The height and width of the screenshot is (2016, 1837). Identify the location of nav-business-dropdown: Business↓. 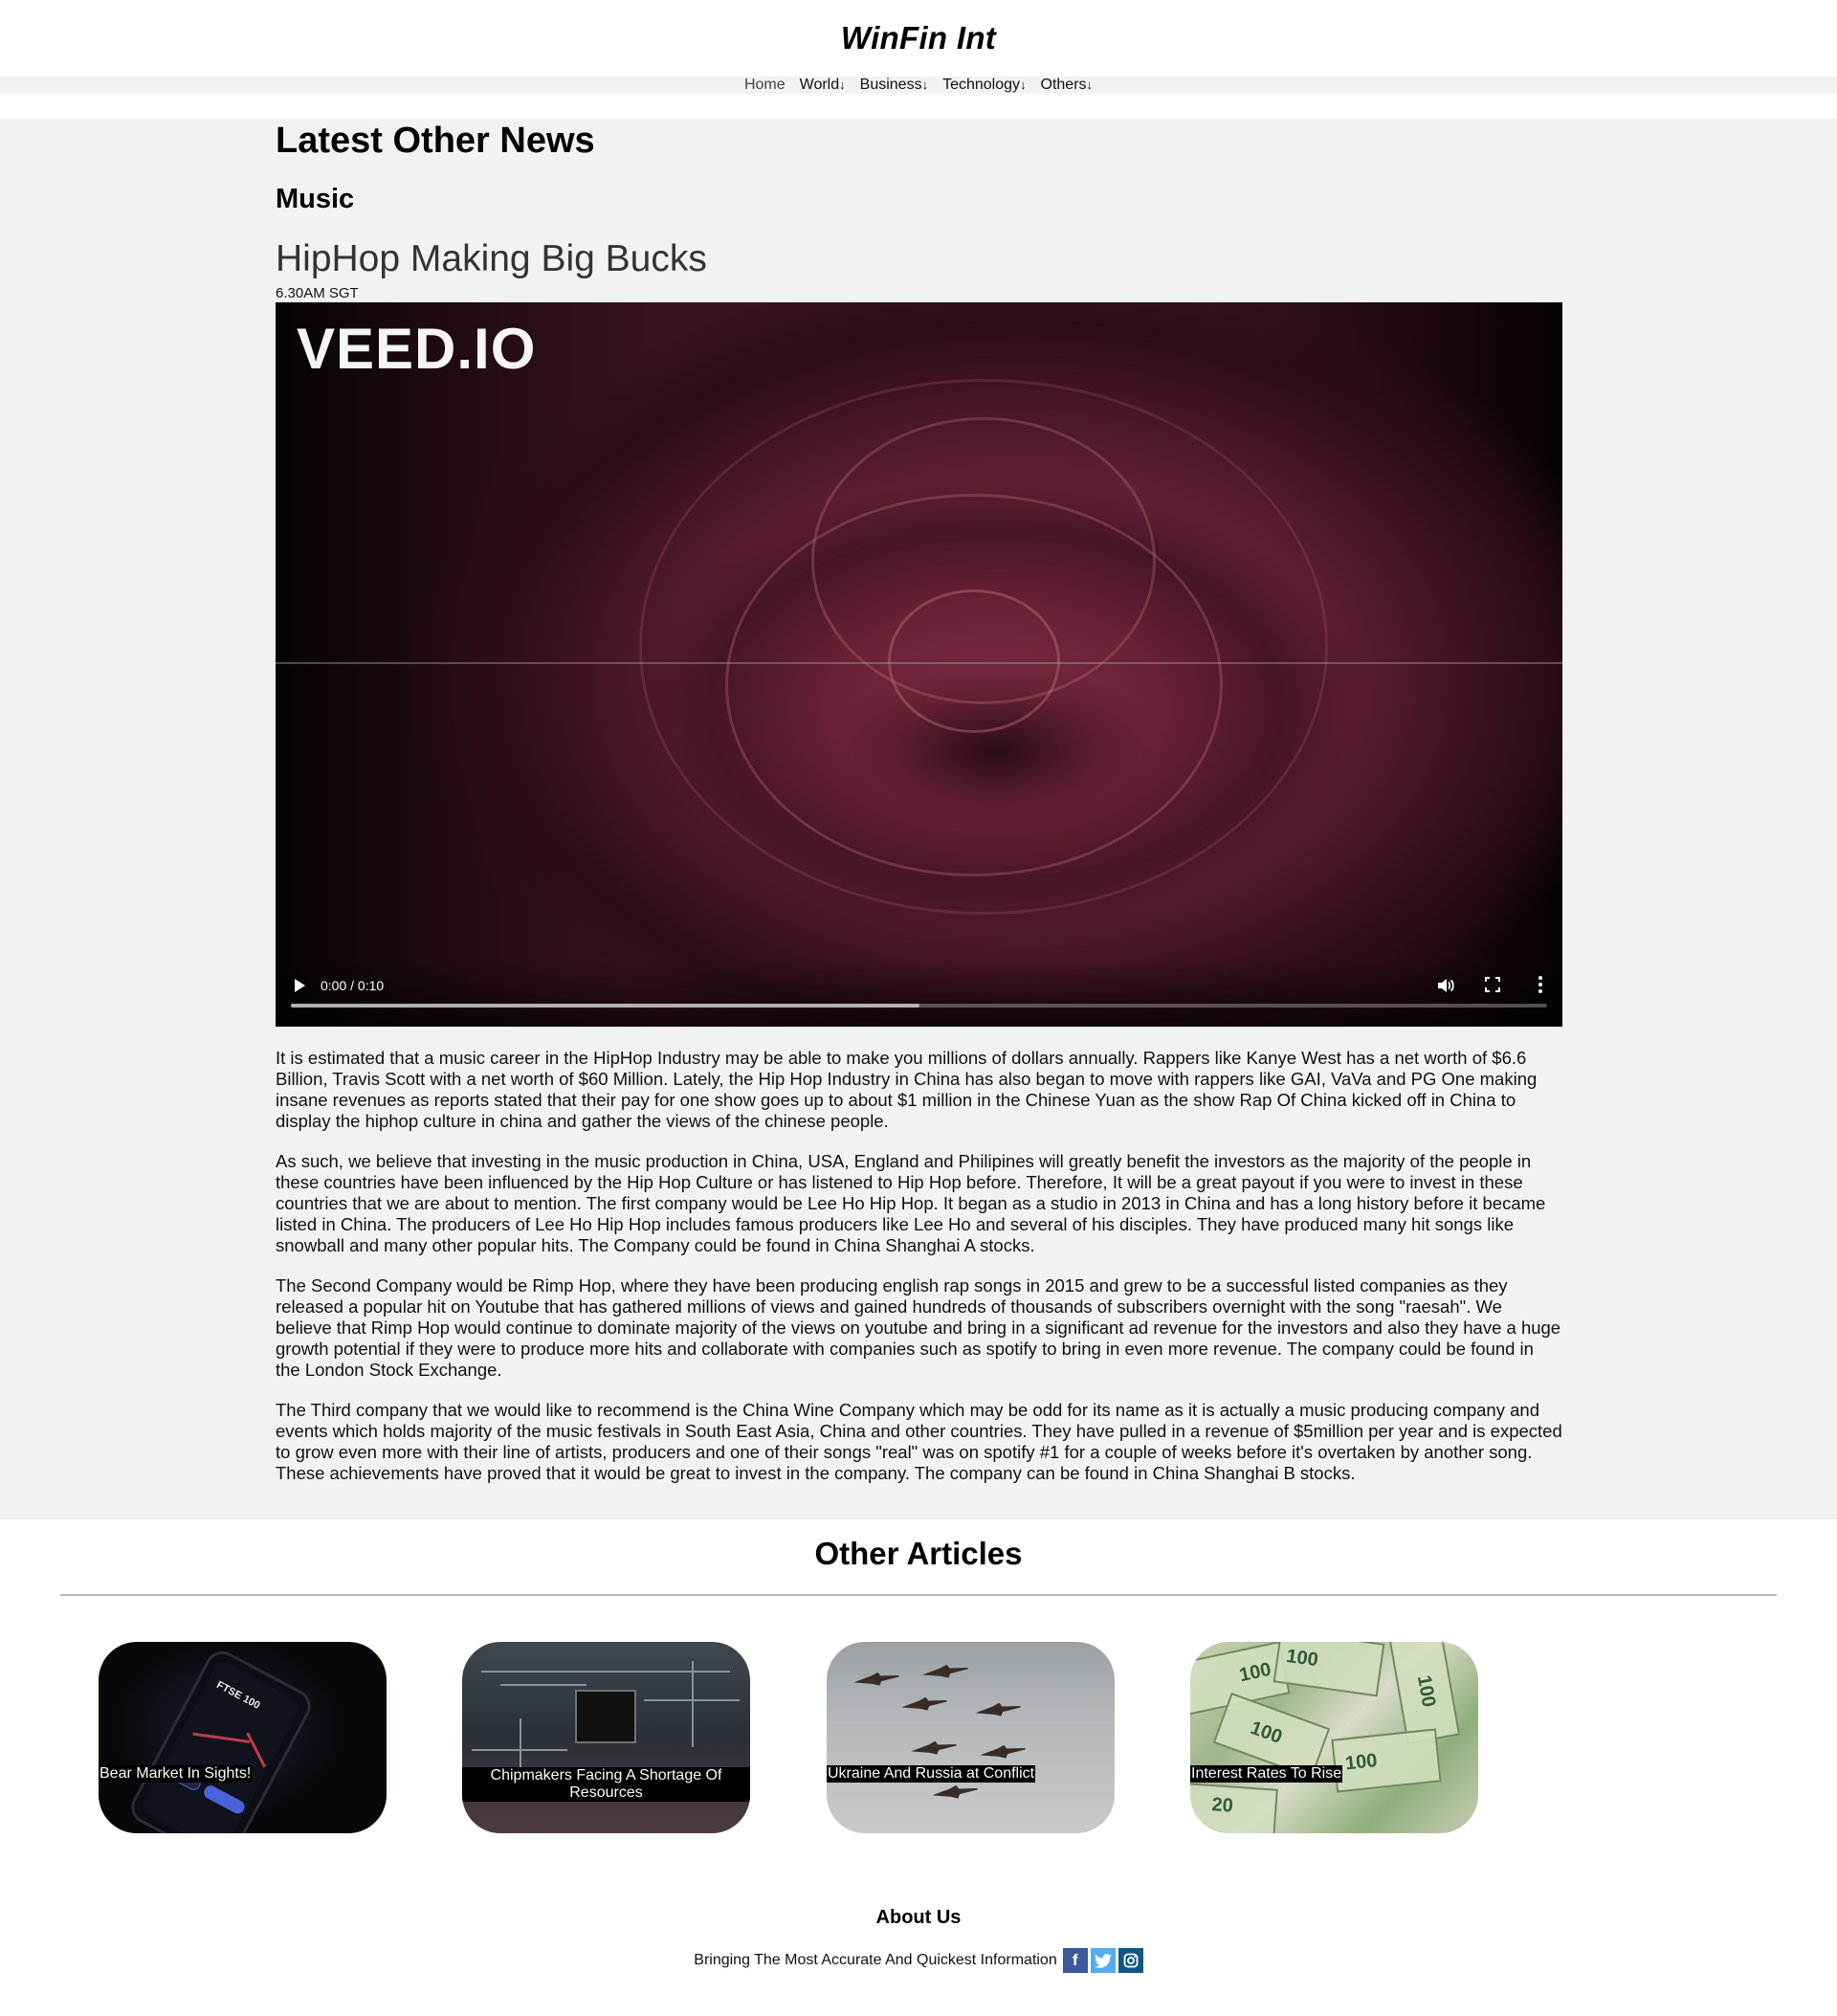
(894, 85).